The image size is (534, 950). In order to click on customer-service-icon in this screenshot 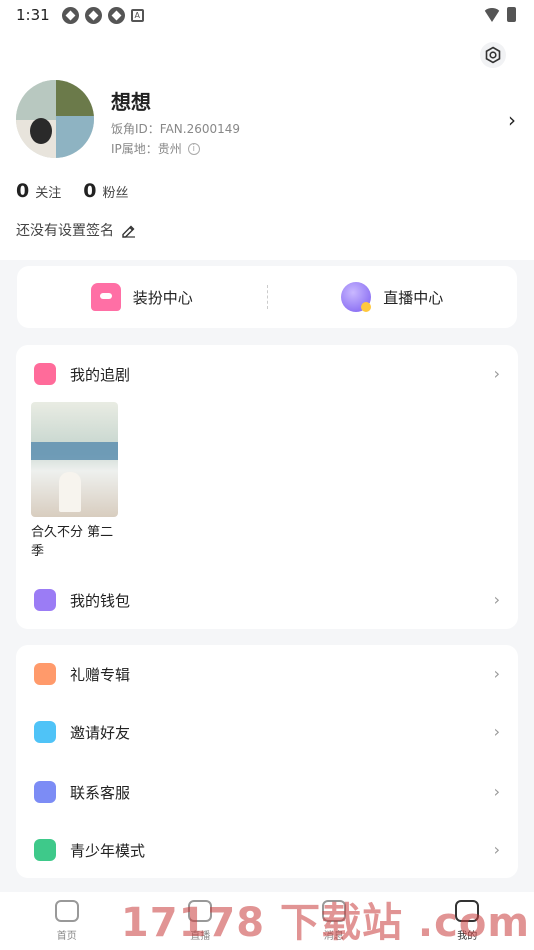, I will do `click(45, 792)`.